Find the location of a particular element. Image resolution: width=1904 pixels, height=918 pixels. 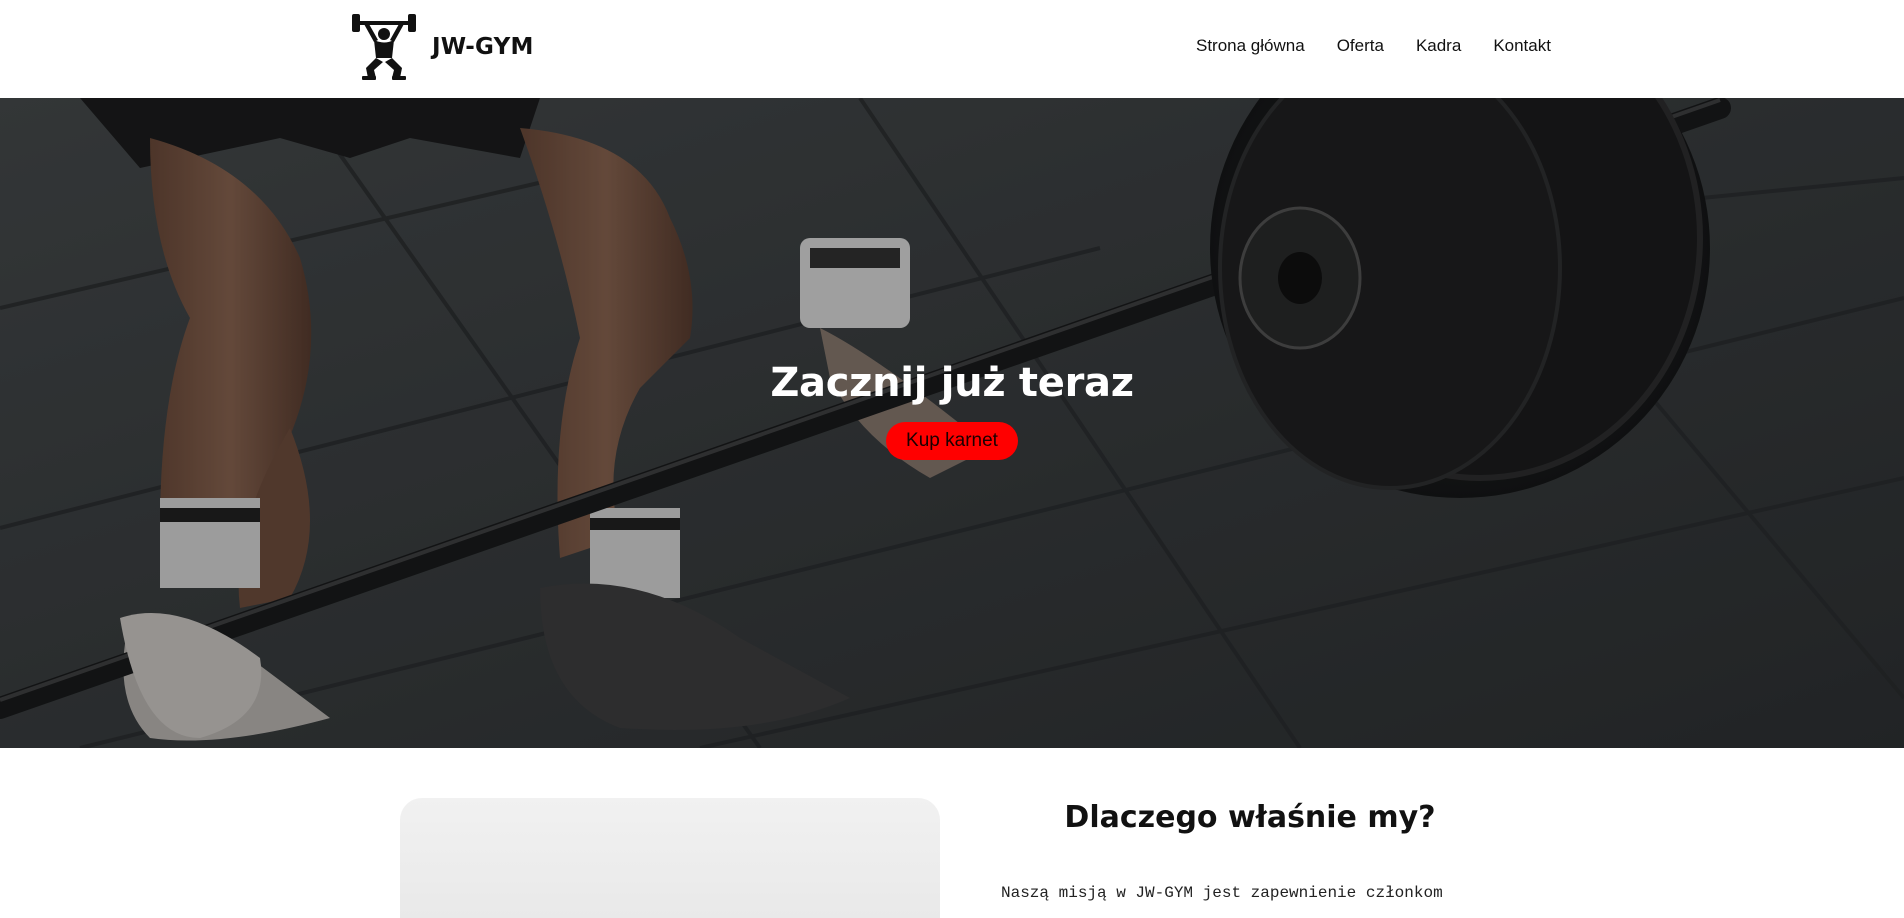

nav-offer: Oferta is located at coordinates (1360, 46).